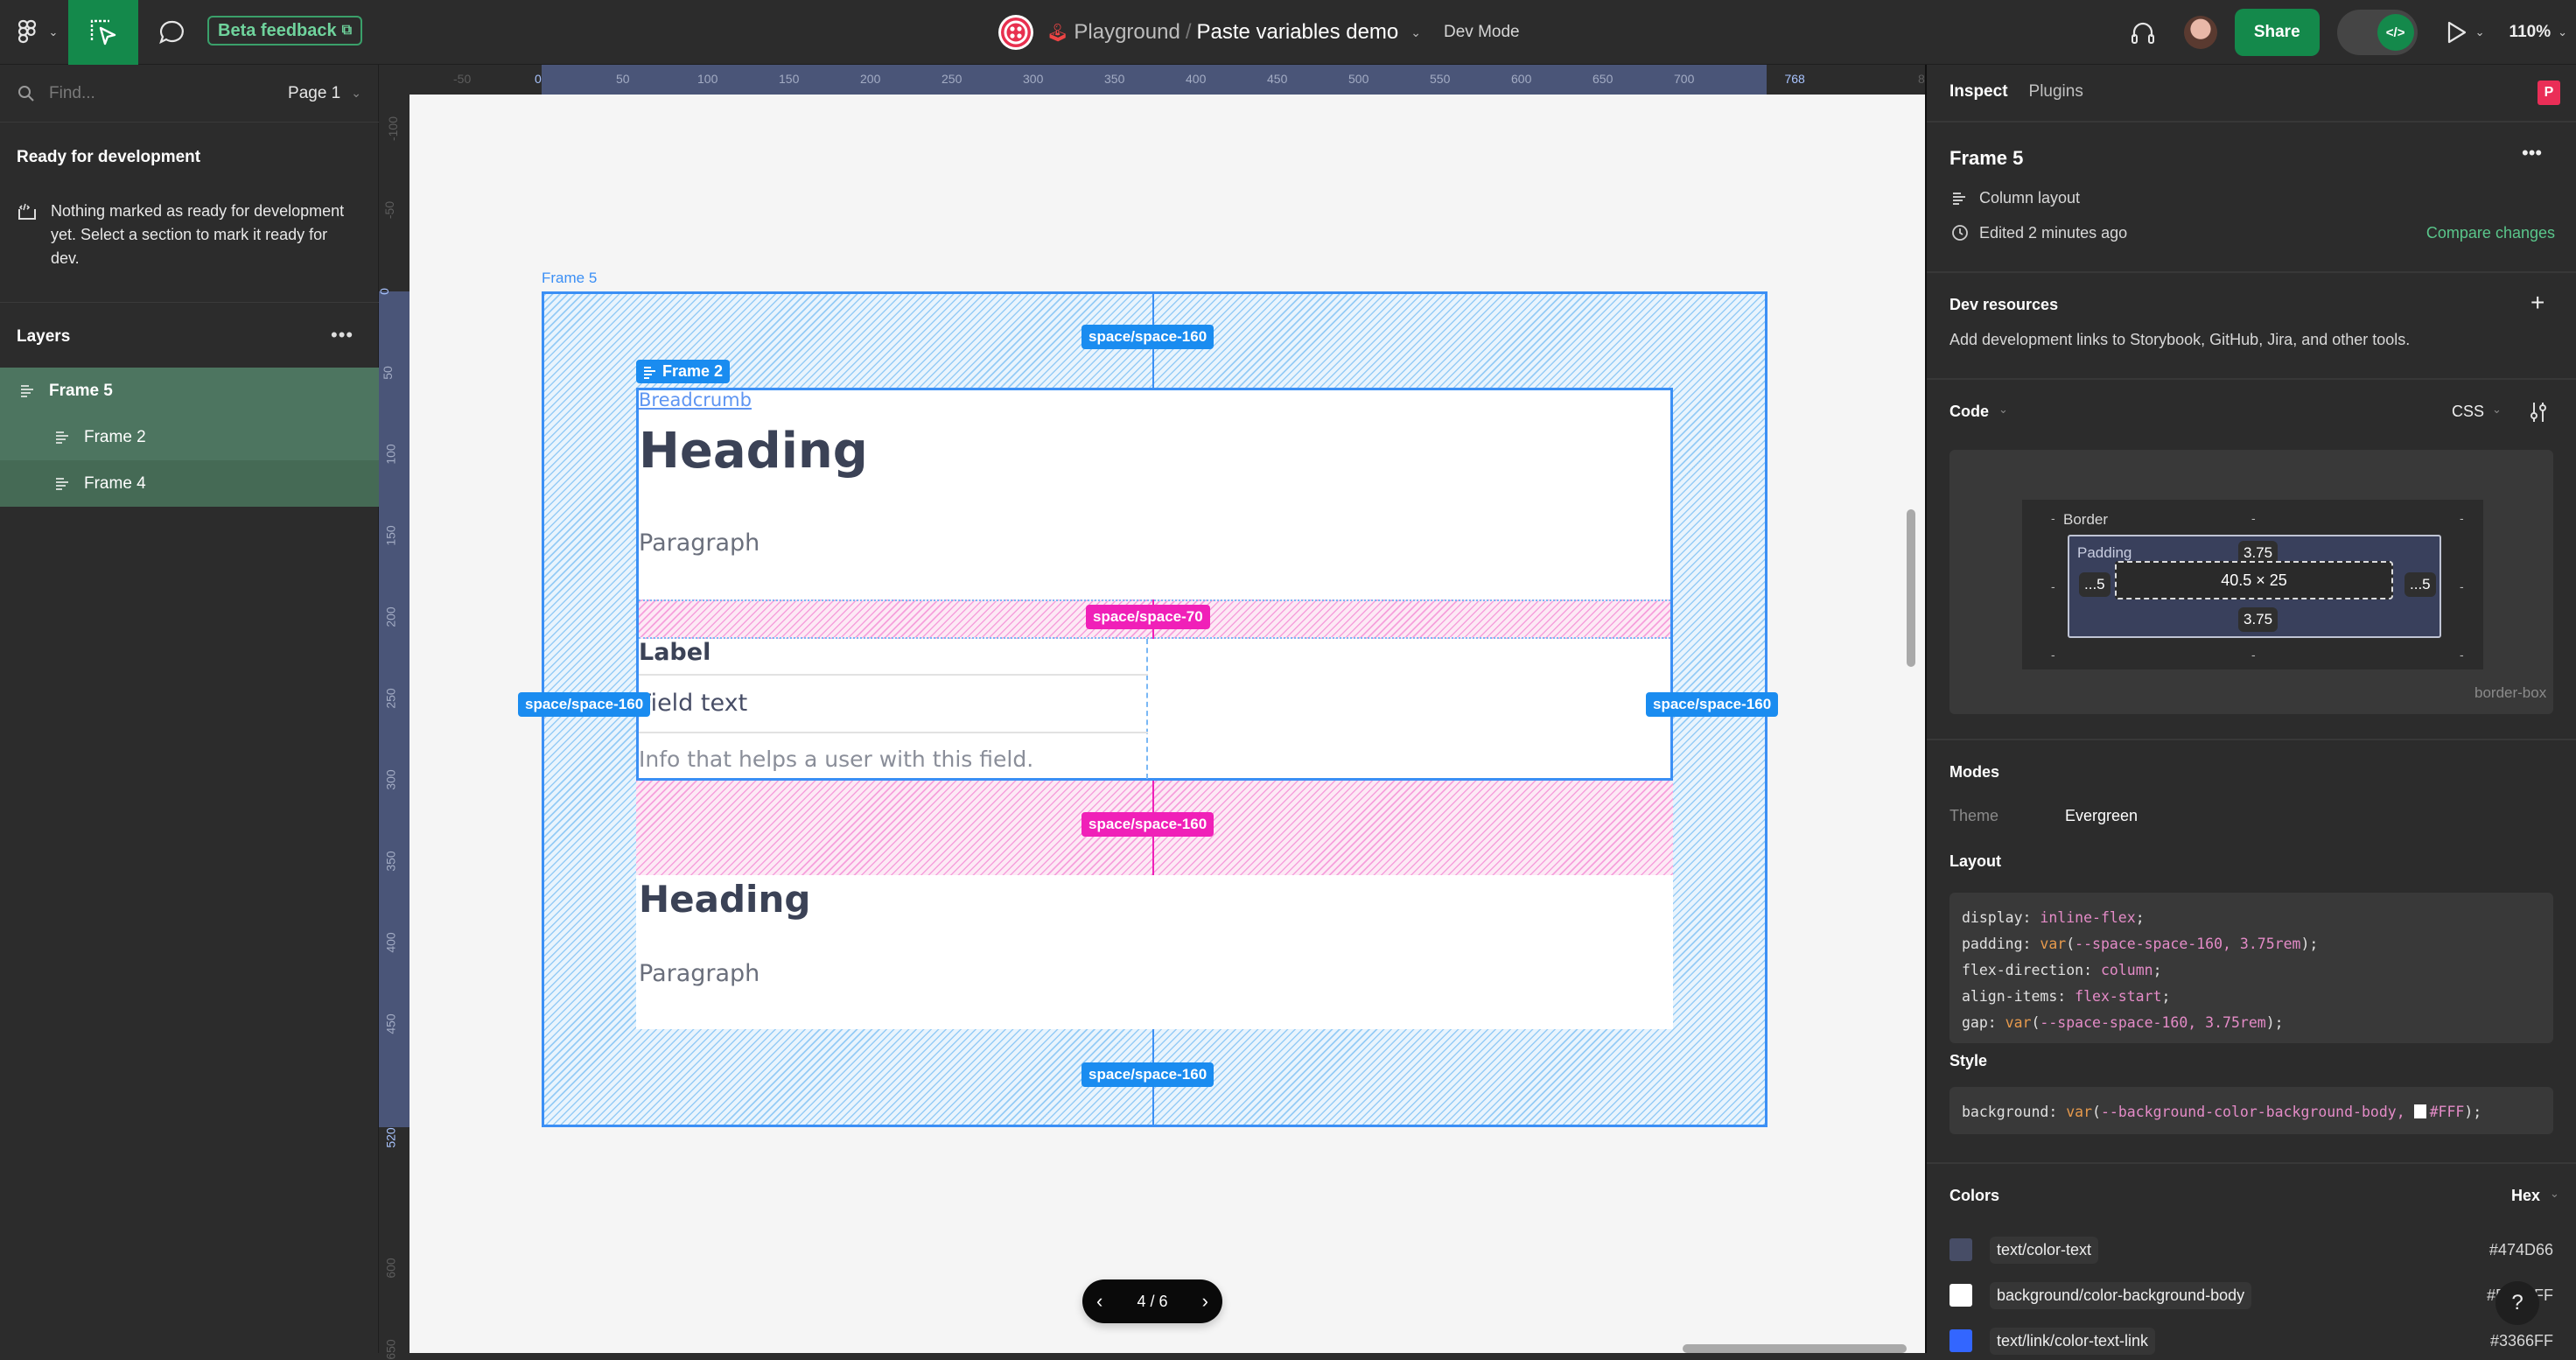 This screenshot has width=2576, height=1360. I want to click on code-prop: padding:, so click(2001, 944).